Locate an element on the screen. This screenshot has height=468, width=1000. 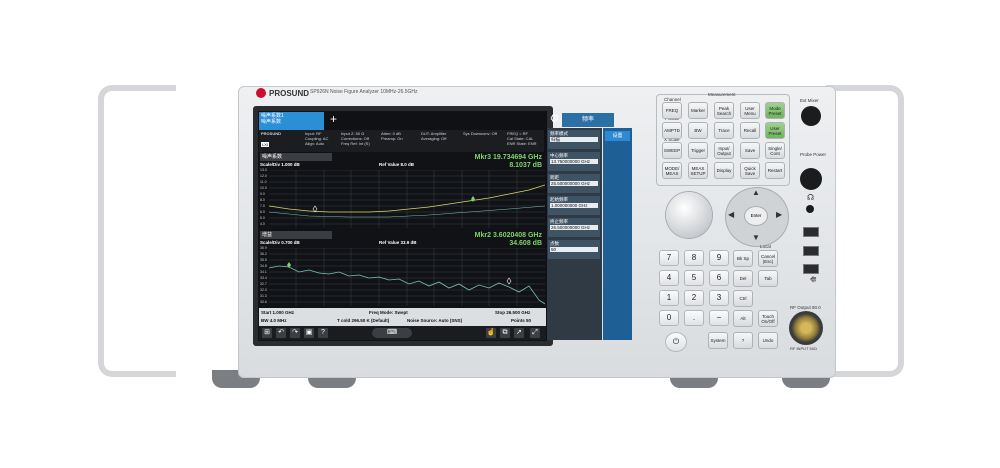
key-meas-setup: MEAS SETUP is located at coordinates (698, 170).